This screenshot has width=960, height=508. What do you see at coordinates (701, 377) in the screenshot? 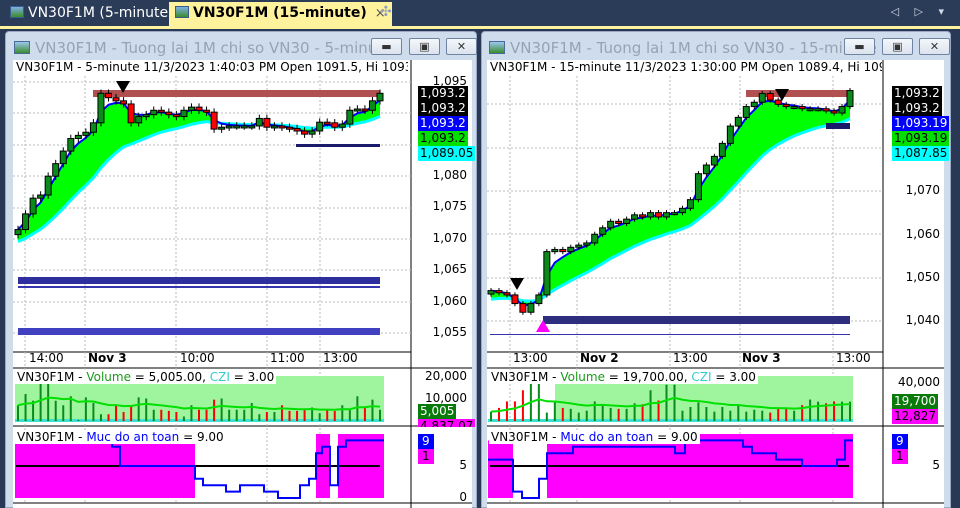
I see `czi-label: CZI` at bounding box center [701, 377].